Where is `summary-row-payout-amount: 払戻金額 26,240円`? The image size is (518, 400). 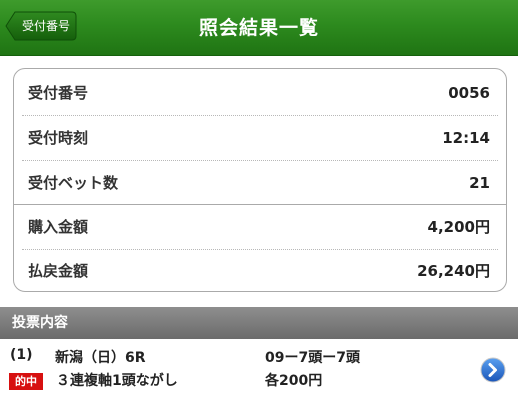
summary-row-payout-amount: 払戻金額 26,240円 is located at coordinates (260, 270).